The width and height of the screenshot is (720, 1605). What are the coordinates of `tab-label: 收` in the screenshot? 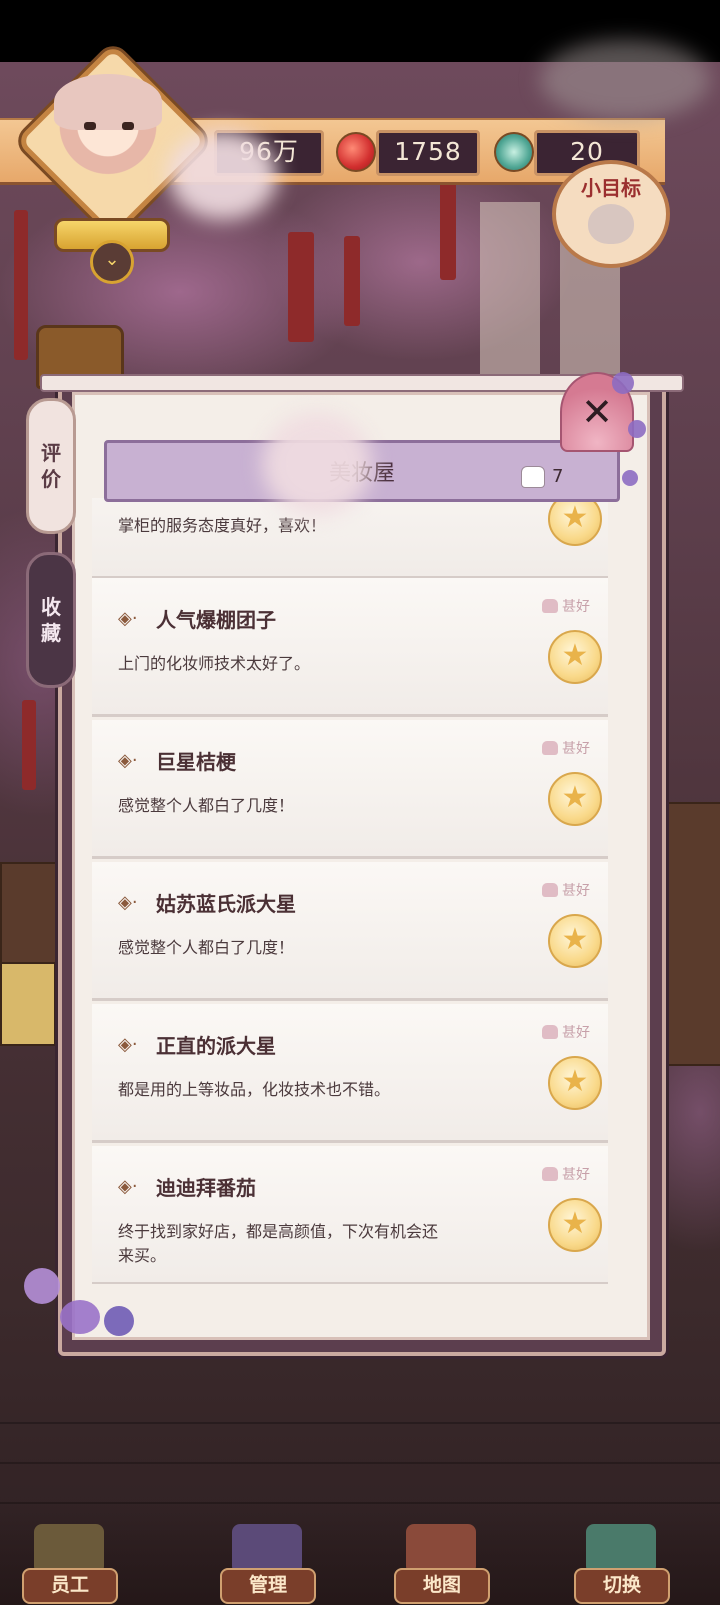 It's located at (51, 607).